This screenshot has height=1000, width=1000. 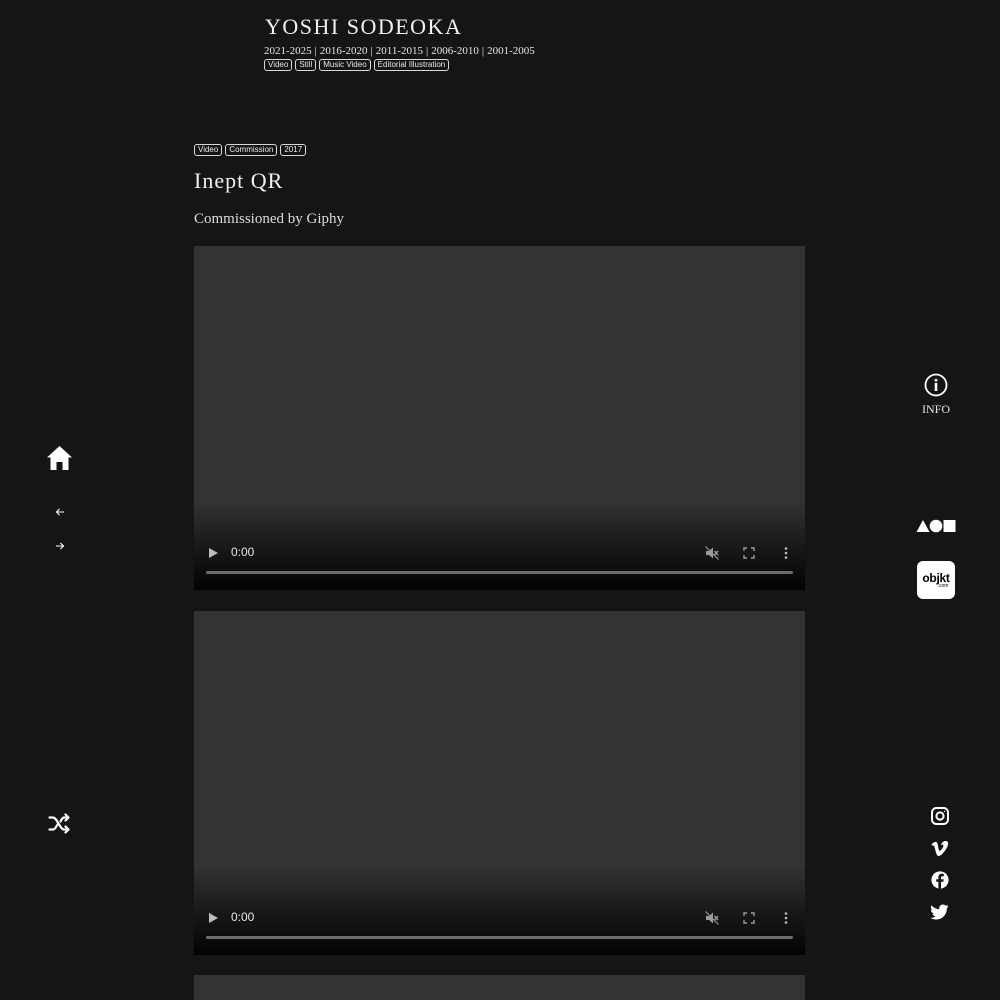 What do you see at coordinates (936, 526) in the screenshot?
I see `foundation-shapes-icon` at bounding box center [936, 526].